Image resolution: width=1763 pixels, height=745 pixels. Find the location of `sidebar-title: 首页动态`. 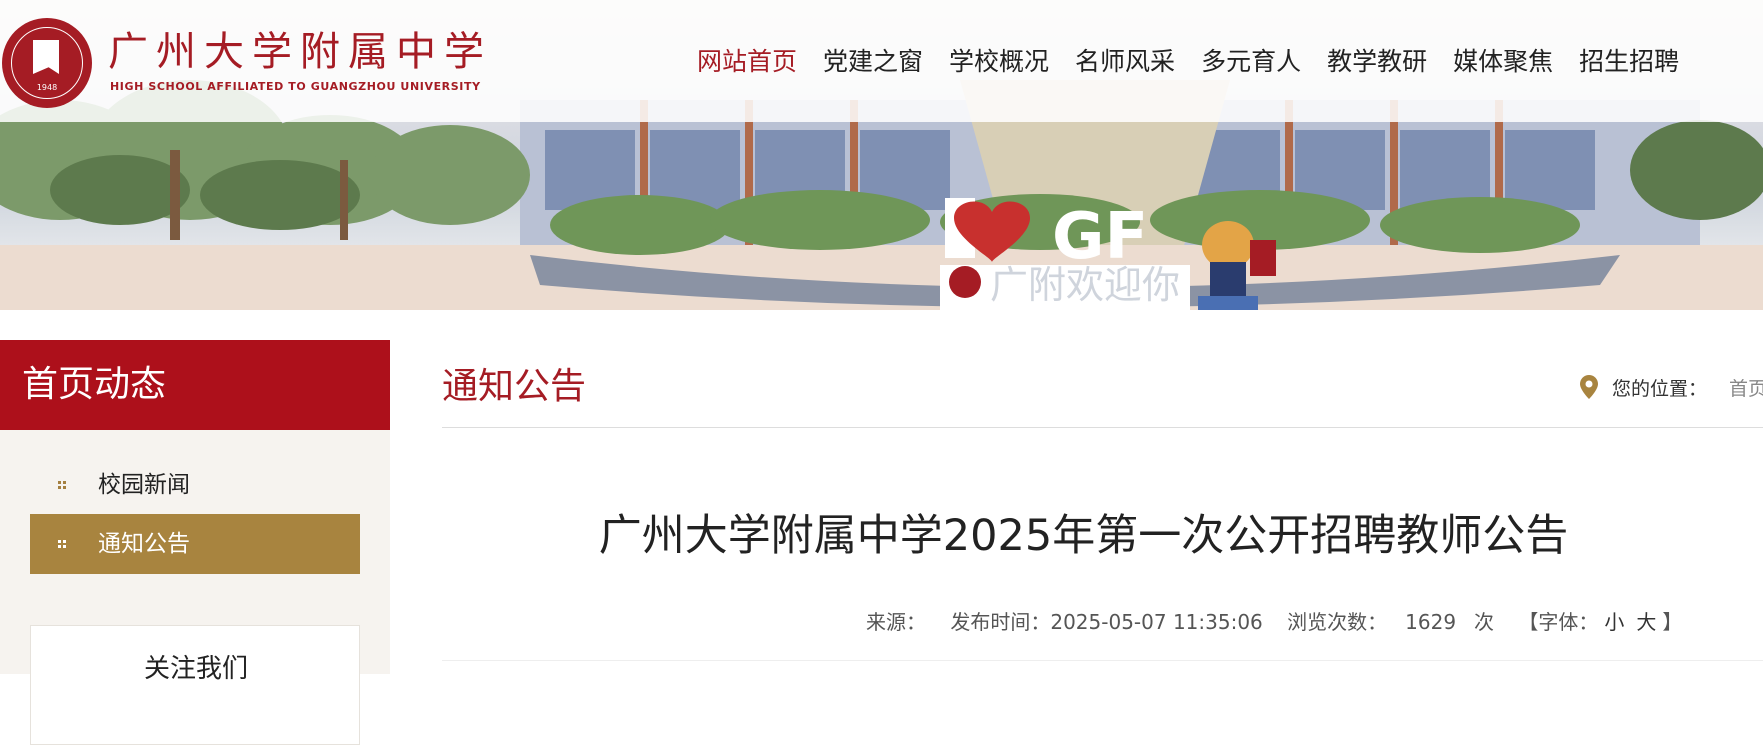

sidebar-title: 首页动态 is located at coordinates (195, 385).